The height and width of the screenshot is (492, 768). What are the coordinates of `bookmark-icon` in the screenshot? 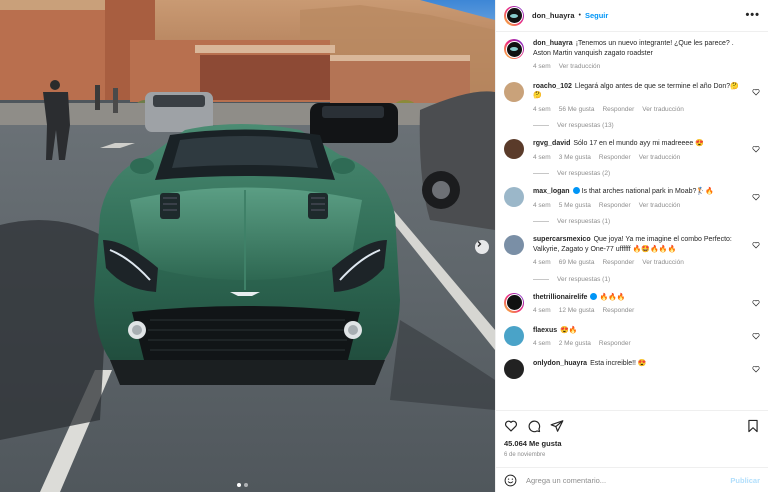 It's located at (753, 426).